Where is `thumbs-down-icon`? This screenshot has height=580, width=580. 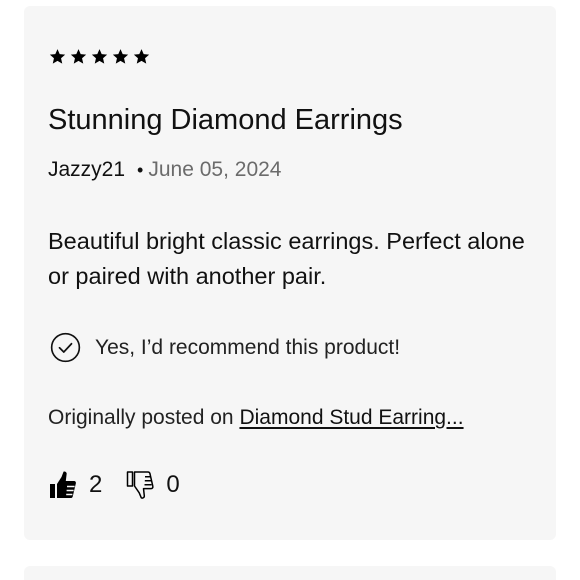
thumbs-down-icon is located at coordinates (140, 485).